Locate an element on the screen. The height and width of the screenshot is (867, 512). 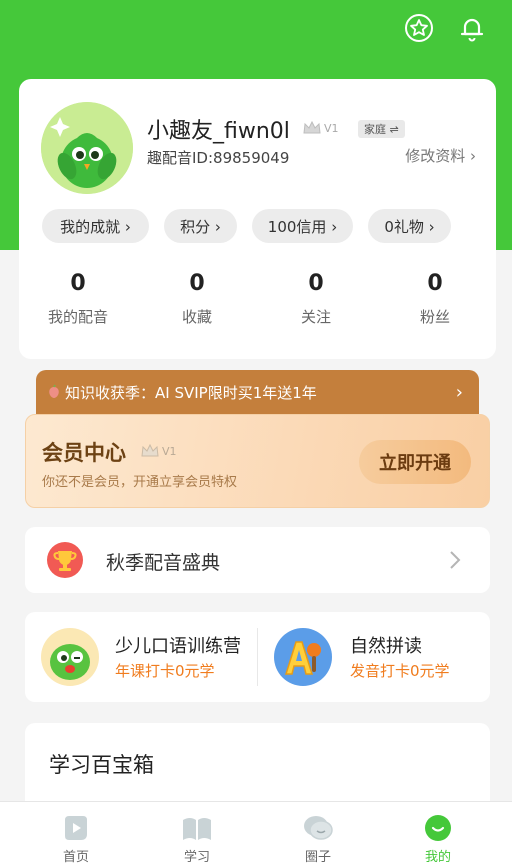
nav-circle: 圈子 is located at coordinates (318, 839).